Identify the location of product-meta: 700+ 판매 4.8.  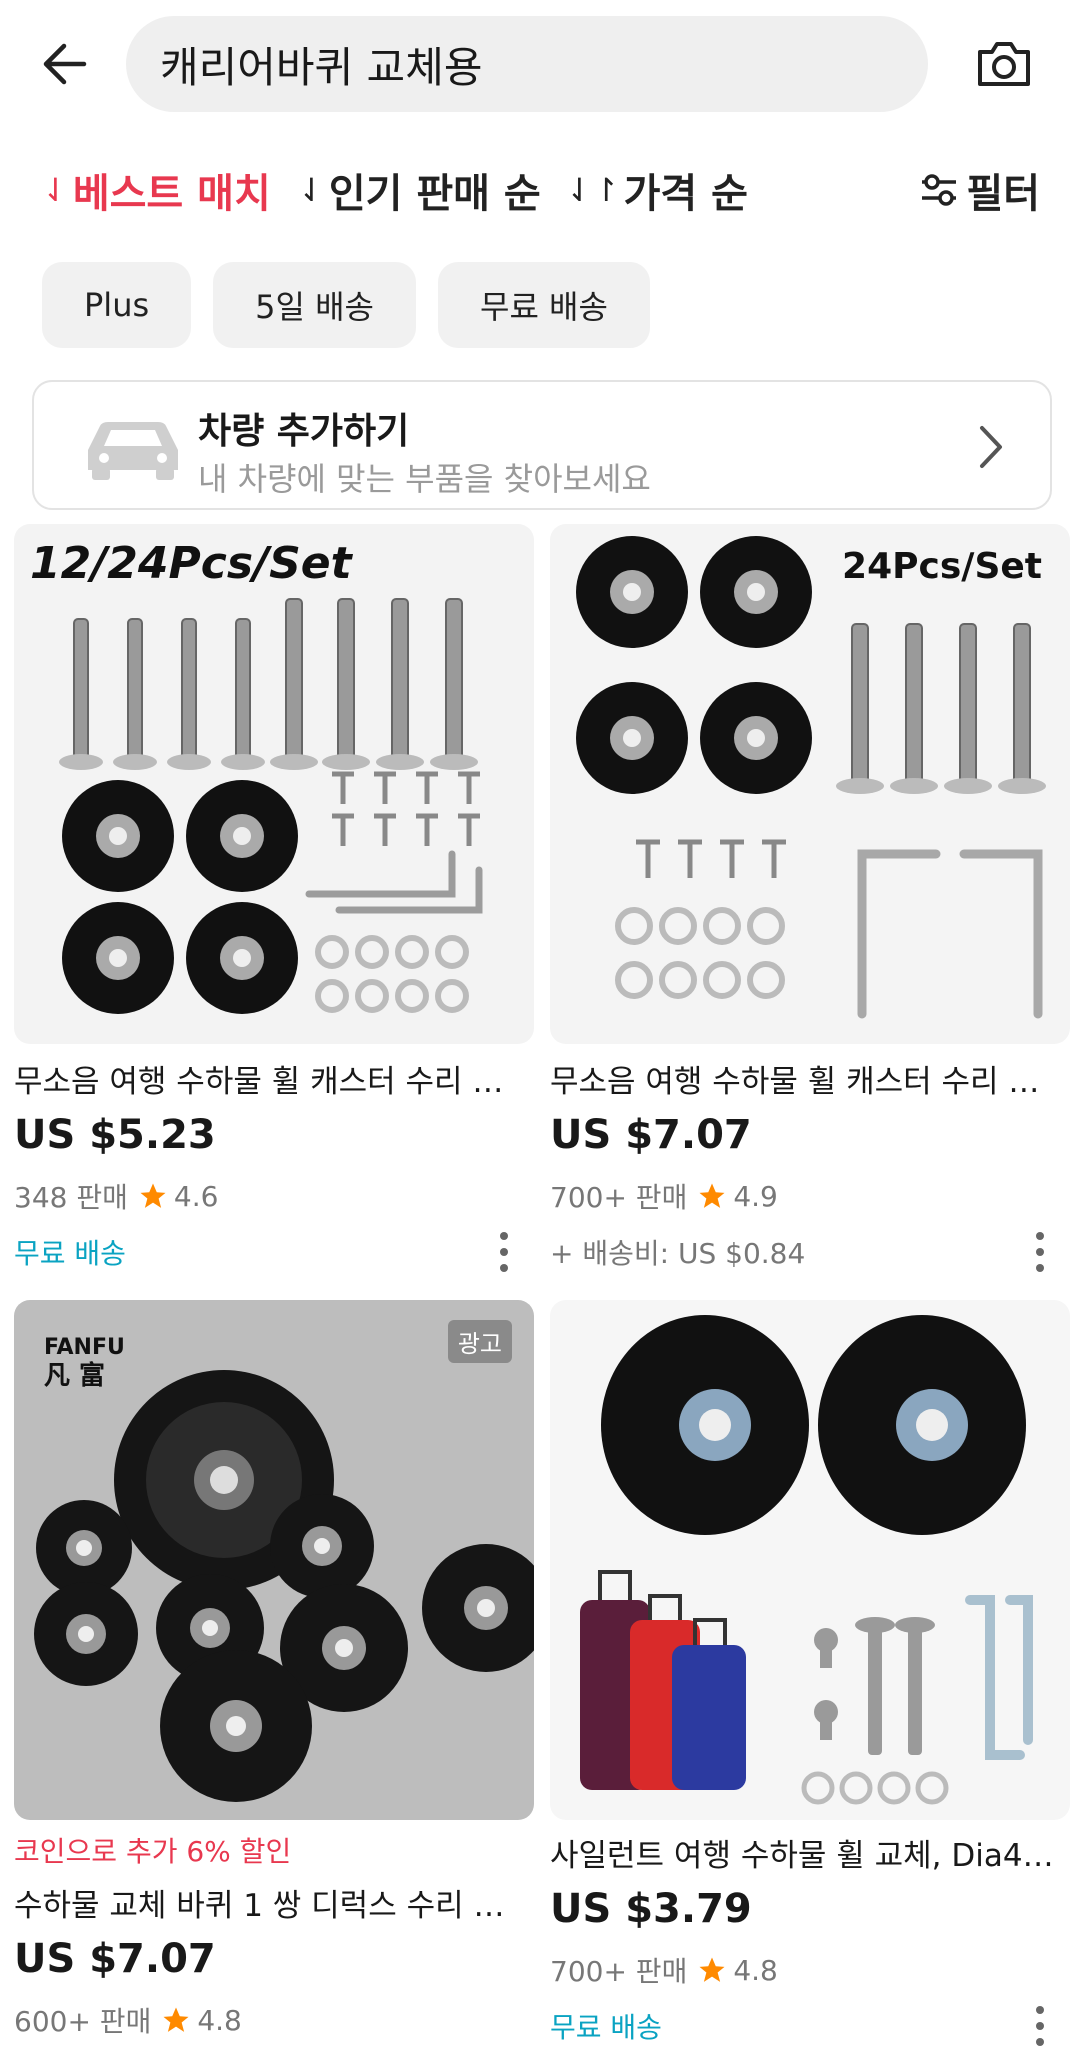
(664, 1970).